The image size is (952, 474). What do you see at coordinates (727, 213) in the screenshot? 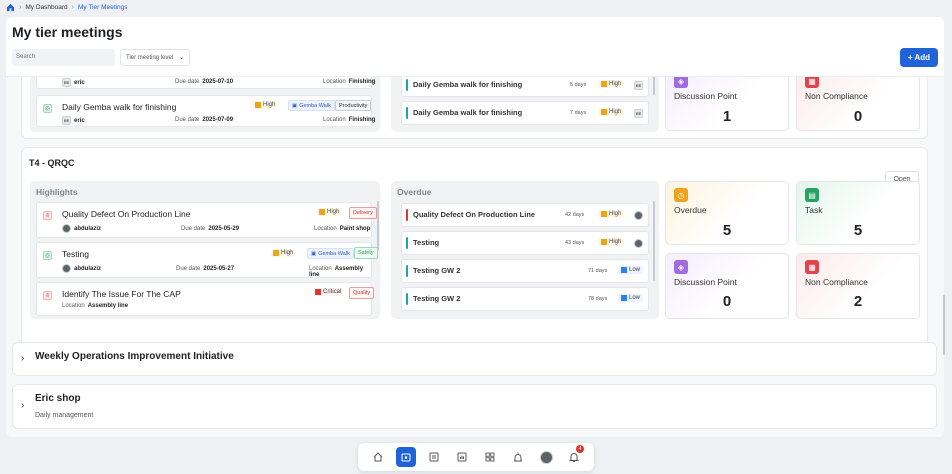
I see `stat-overdue: ◷ Overdue 5` at bounding box center [727, 213].